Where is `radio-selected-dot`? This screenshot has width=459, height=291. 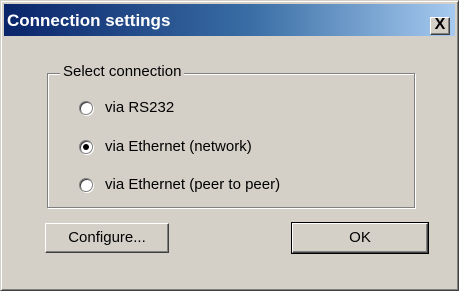
radio-selected-dot is located at coordinates (86, 147).